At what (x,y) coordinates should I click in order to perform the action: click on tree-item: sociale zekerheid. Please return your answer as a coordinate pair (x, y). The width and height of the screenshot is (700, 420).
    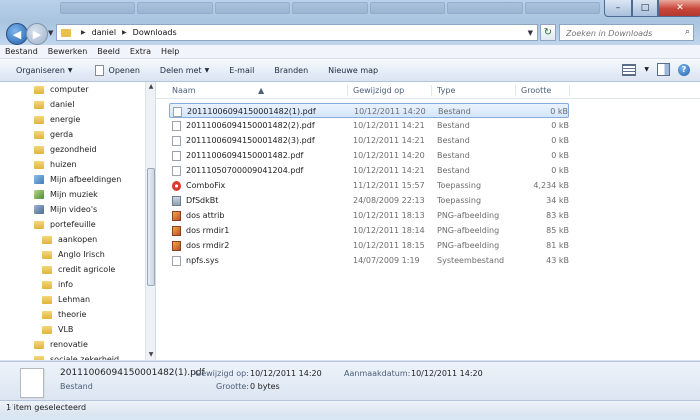
    Looking at the image, I should click on (72, 356).